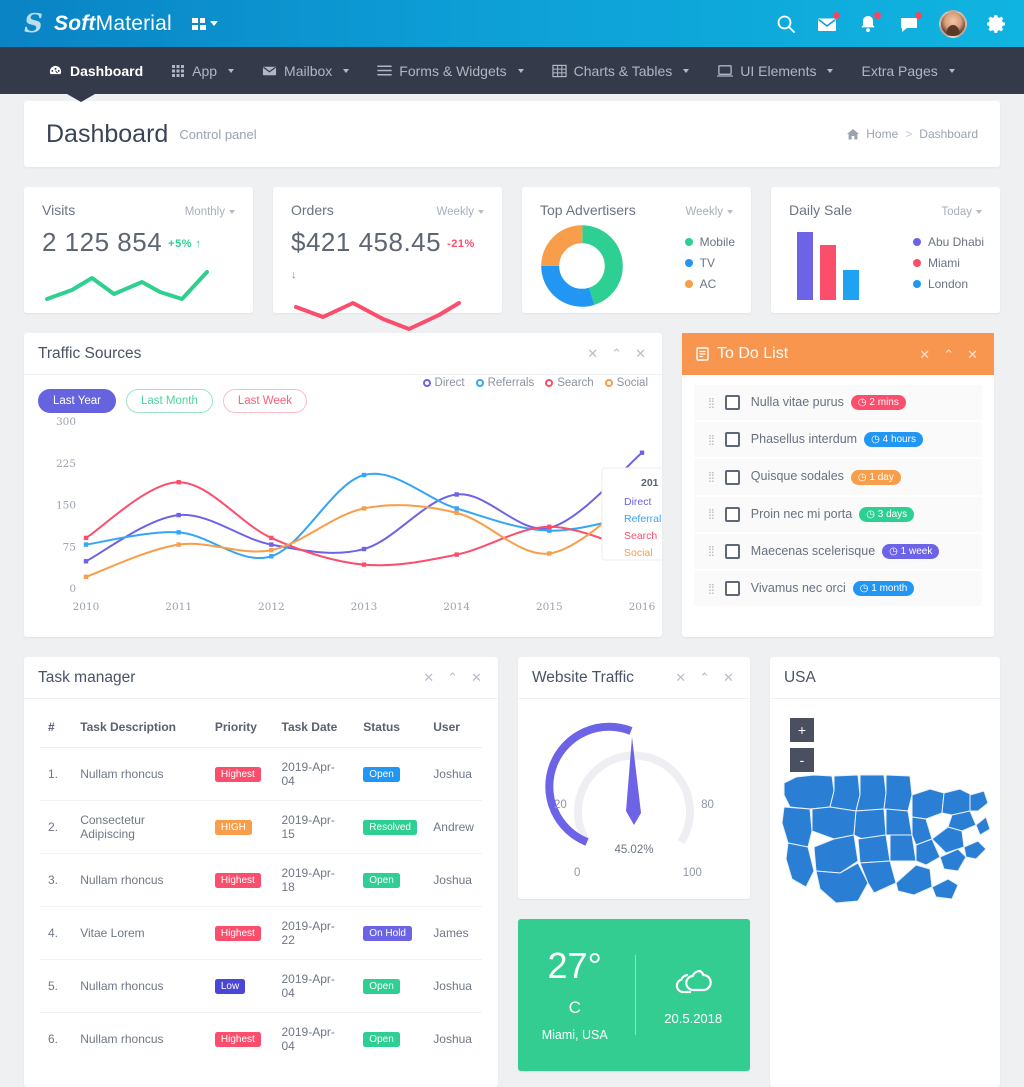 This screenshot has height=1087, width=1024. Describe the element at coordinates (261, 986) in the screenshot. I see `table-row: 5. Nullam rhoncus Low 2019-Apr-04 Open Joshua` at that location.